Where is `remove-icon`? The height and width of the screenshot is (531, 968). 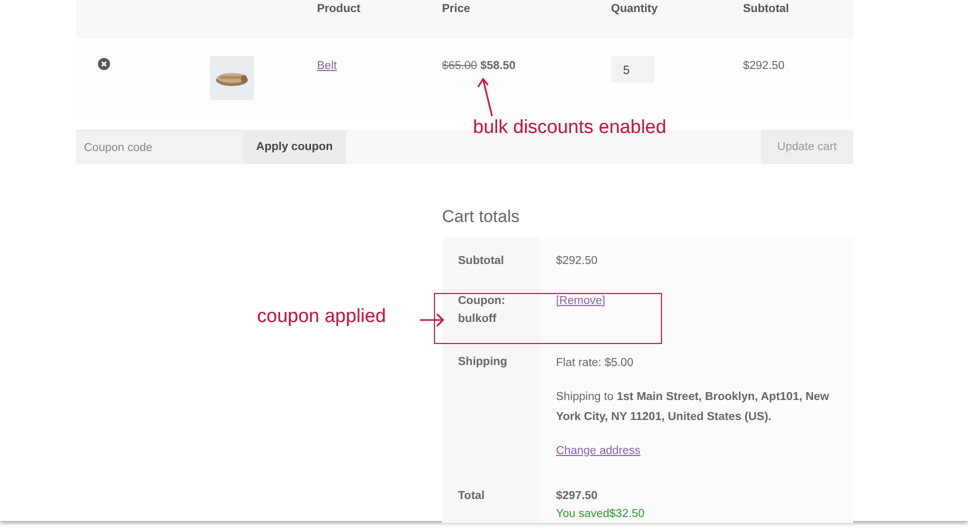 remove-icon is located at coordinates (104, 64).